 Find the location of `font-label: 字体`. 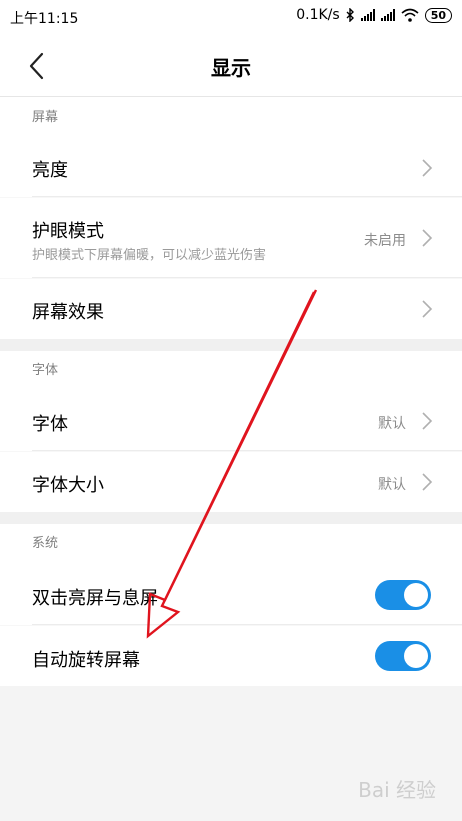

font-label: 字体 is located at coordinates (50, 424).